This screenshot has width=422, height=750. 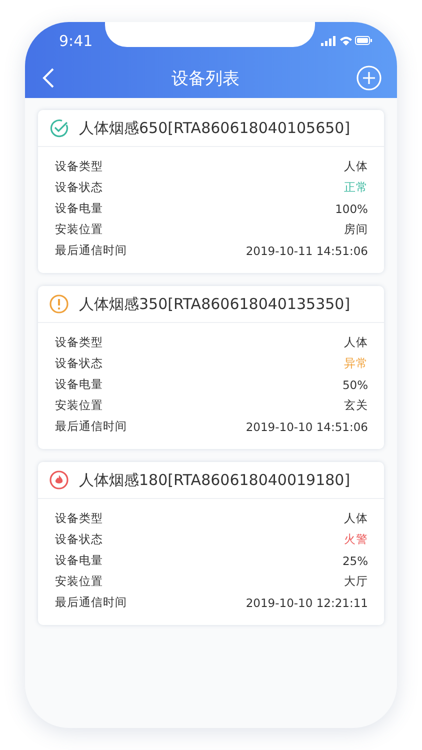 I want to click on status-value: 火警, so click(x=356, y=539).